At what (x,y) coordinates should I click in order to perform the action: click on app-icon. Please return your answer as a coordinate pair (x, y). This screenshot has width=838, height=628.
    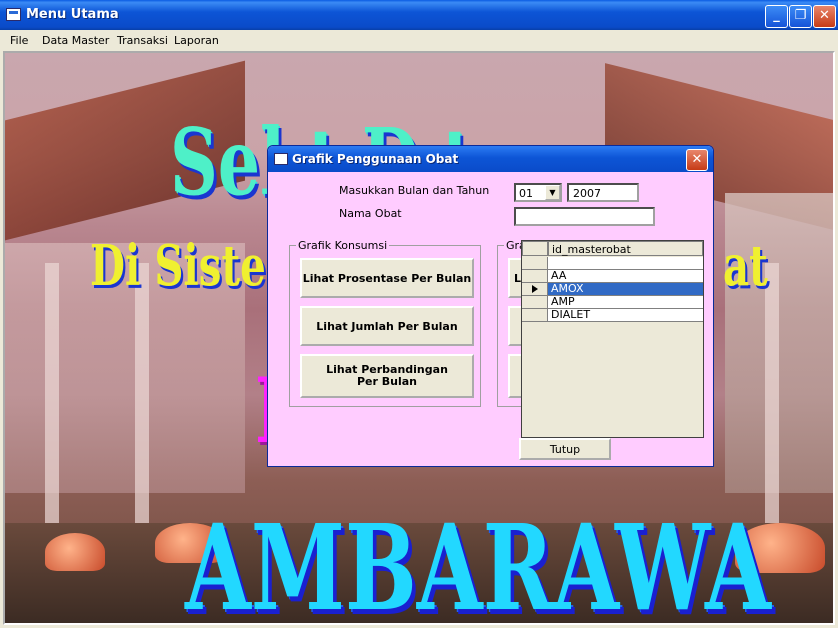
    Looking at the image, I should click on (13, 14).